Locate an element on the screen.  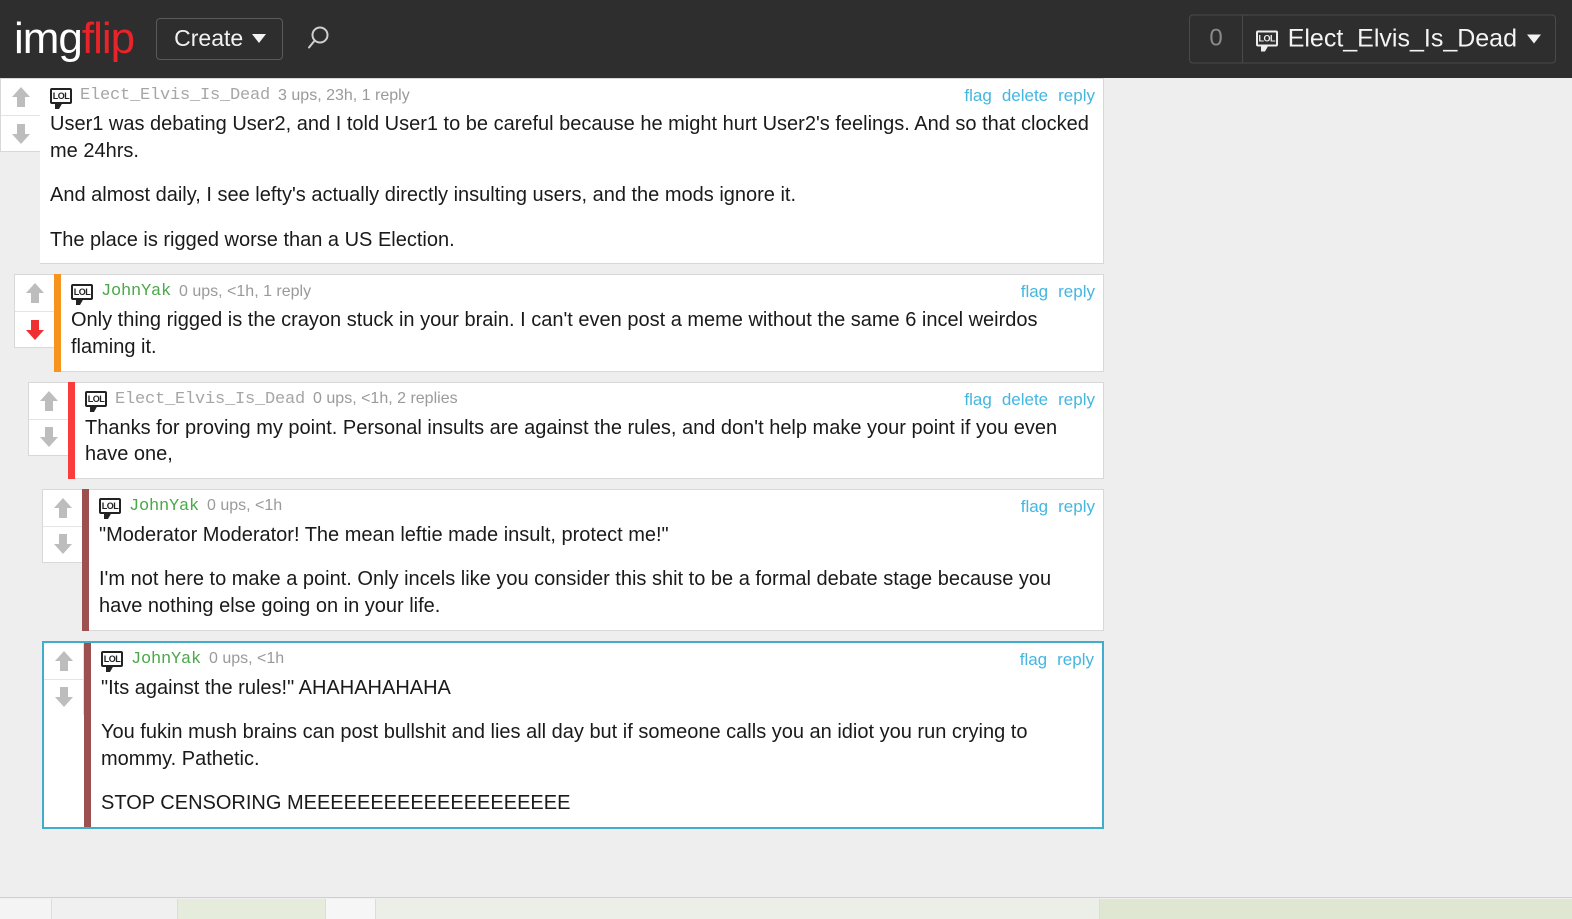
logo-text-img: img is located at coordinates (48, 38).